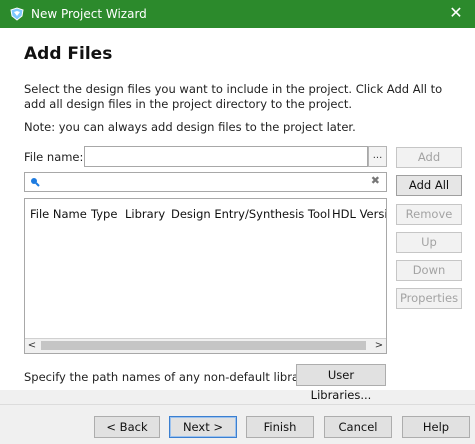 This screenshot has height=444, width=475. Describe the element at coordinates (89, 14) in the screenshot. I see `window-title: New Project Wizard` at that location.